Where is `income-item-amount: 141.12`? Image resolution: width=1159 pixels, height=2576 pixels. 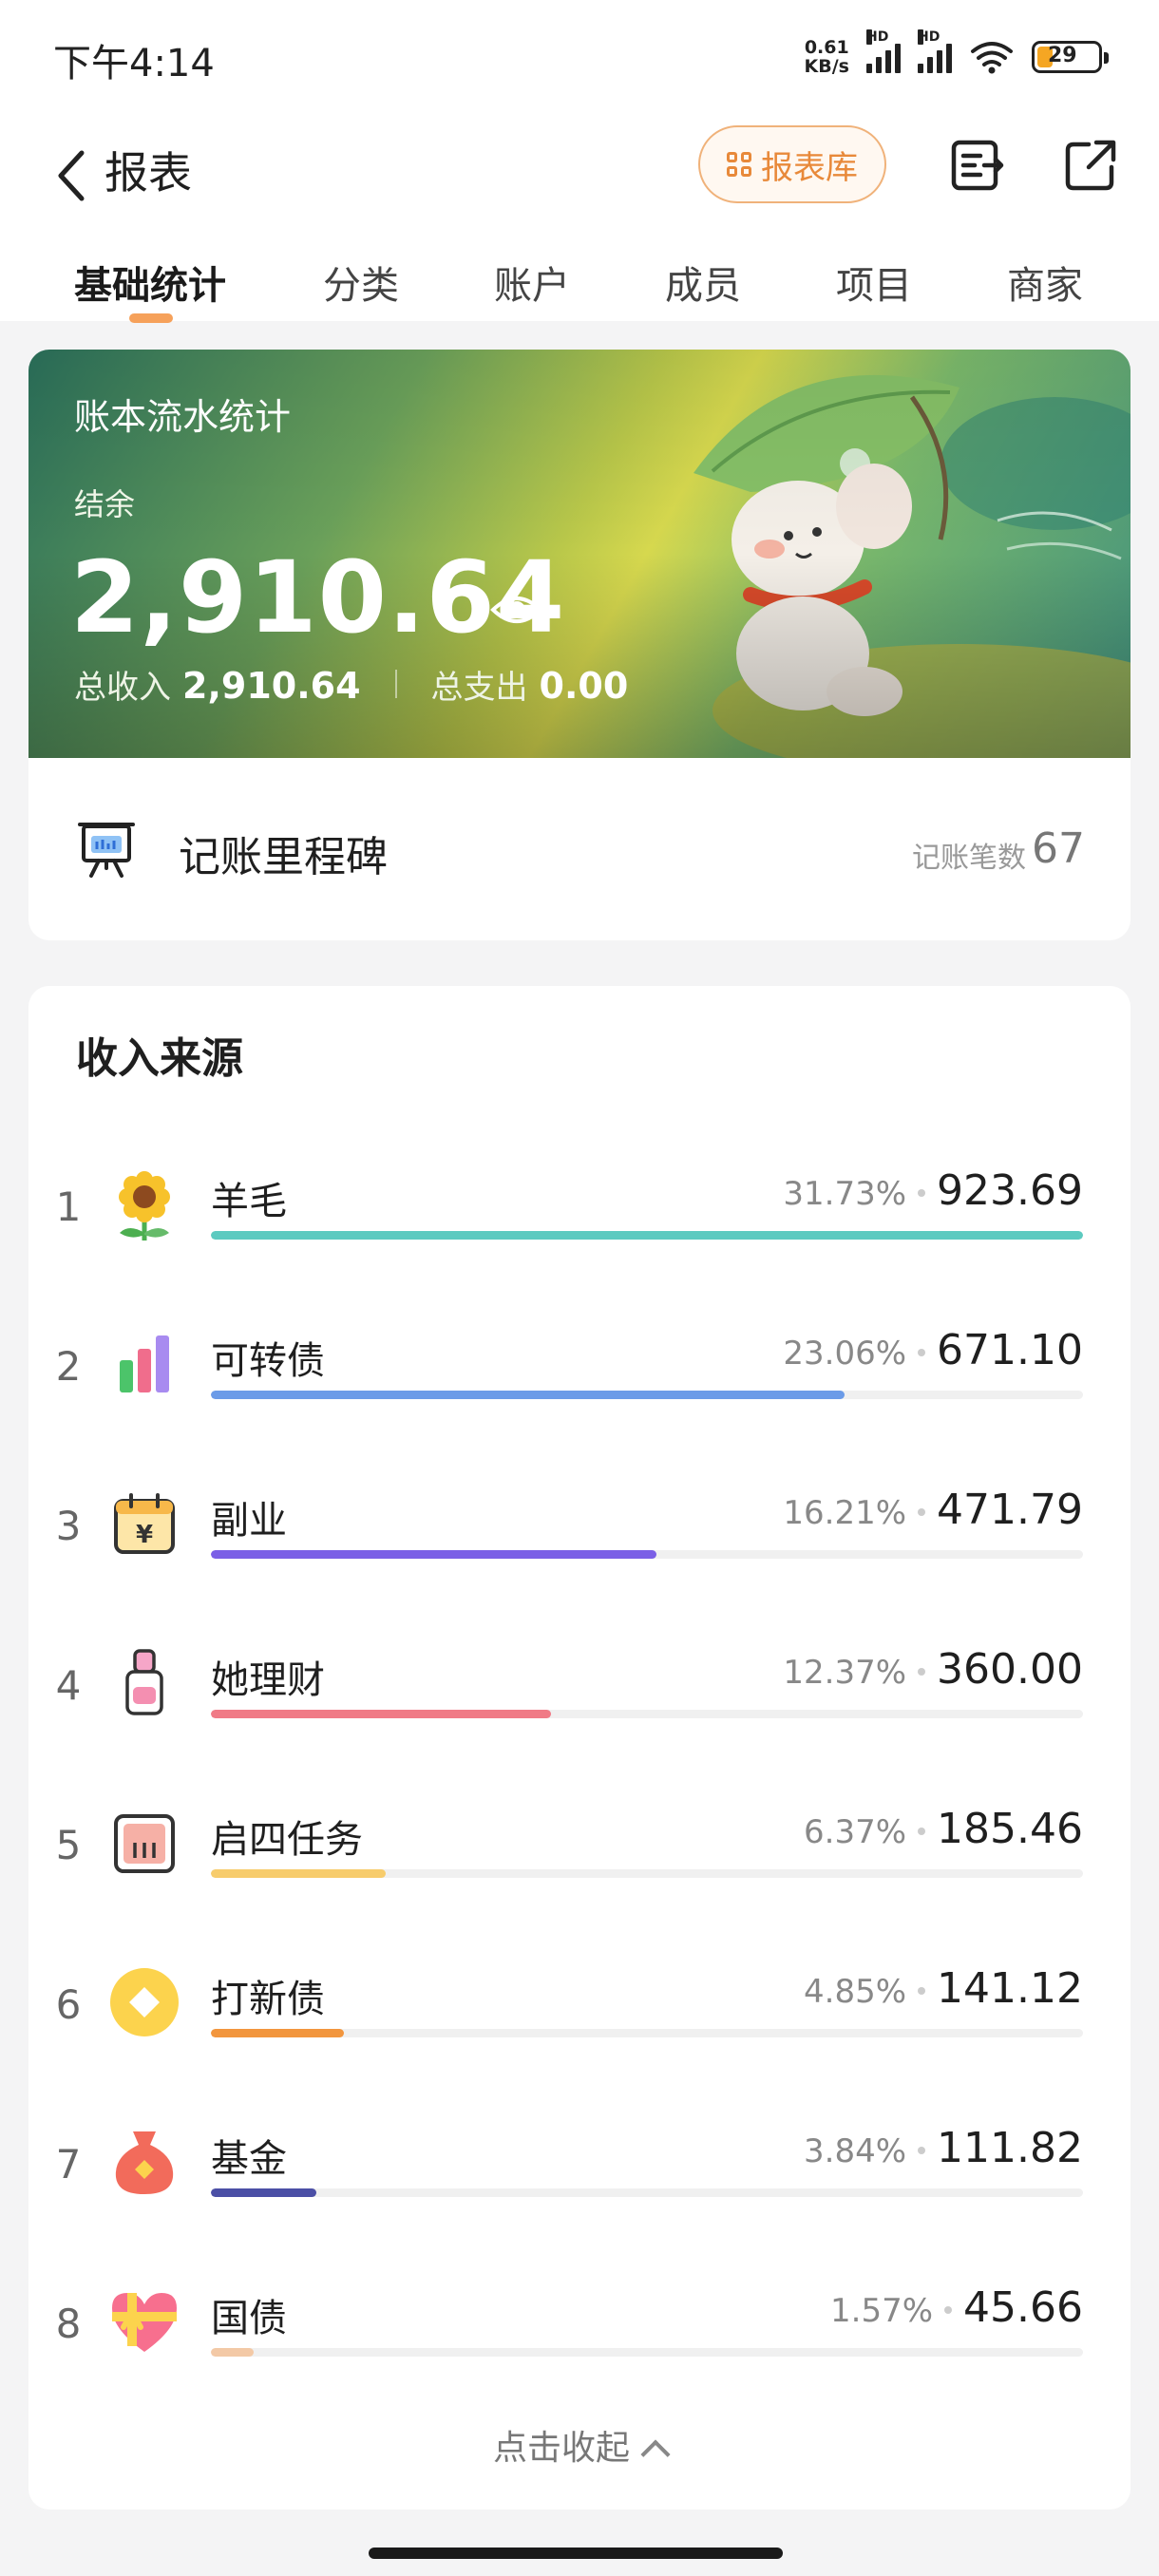
income-item-amount: 141.12 is located at coordinates (1010, 1988).